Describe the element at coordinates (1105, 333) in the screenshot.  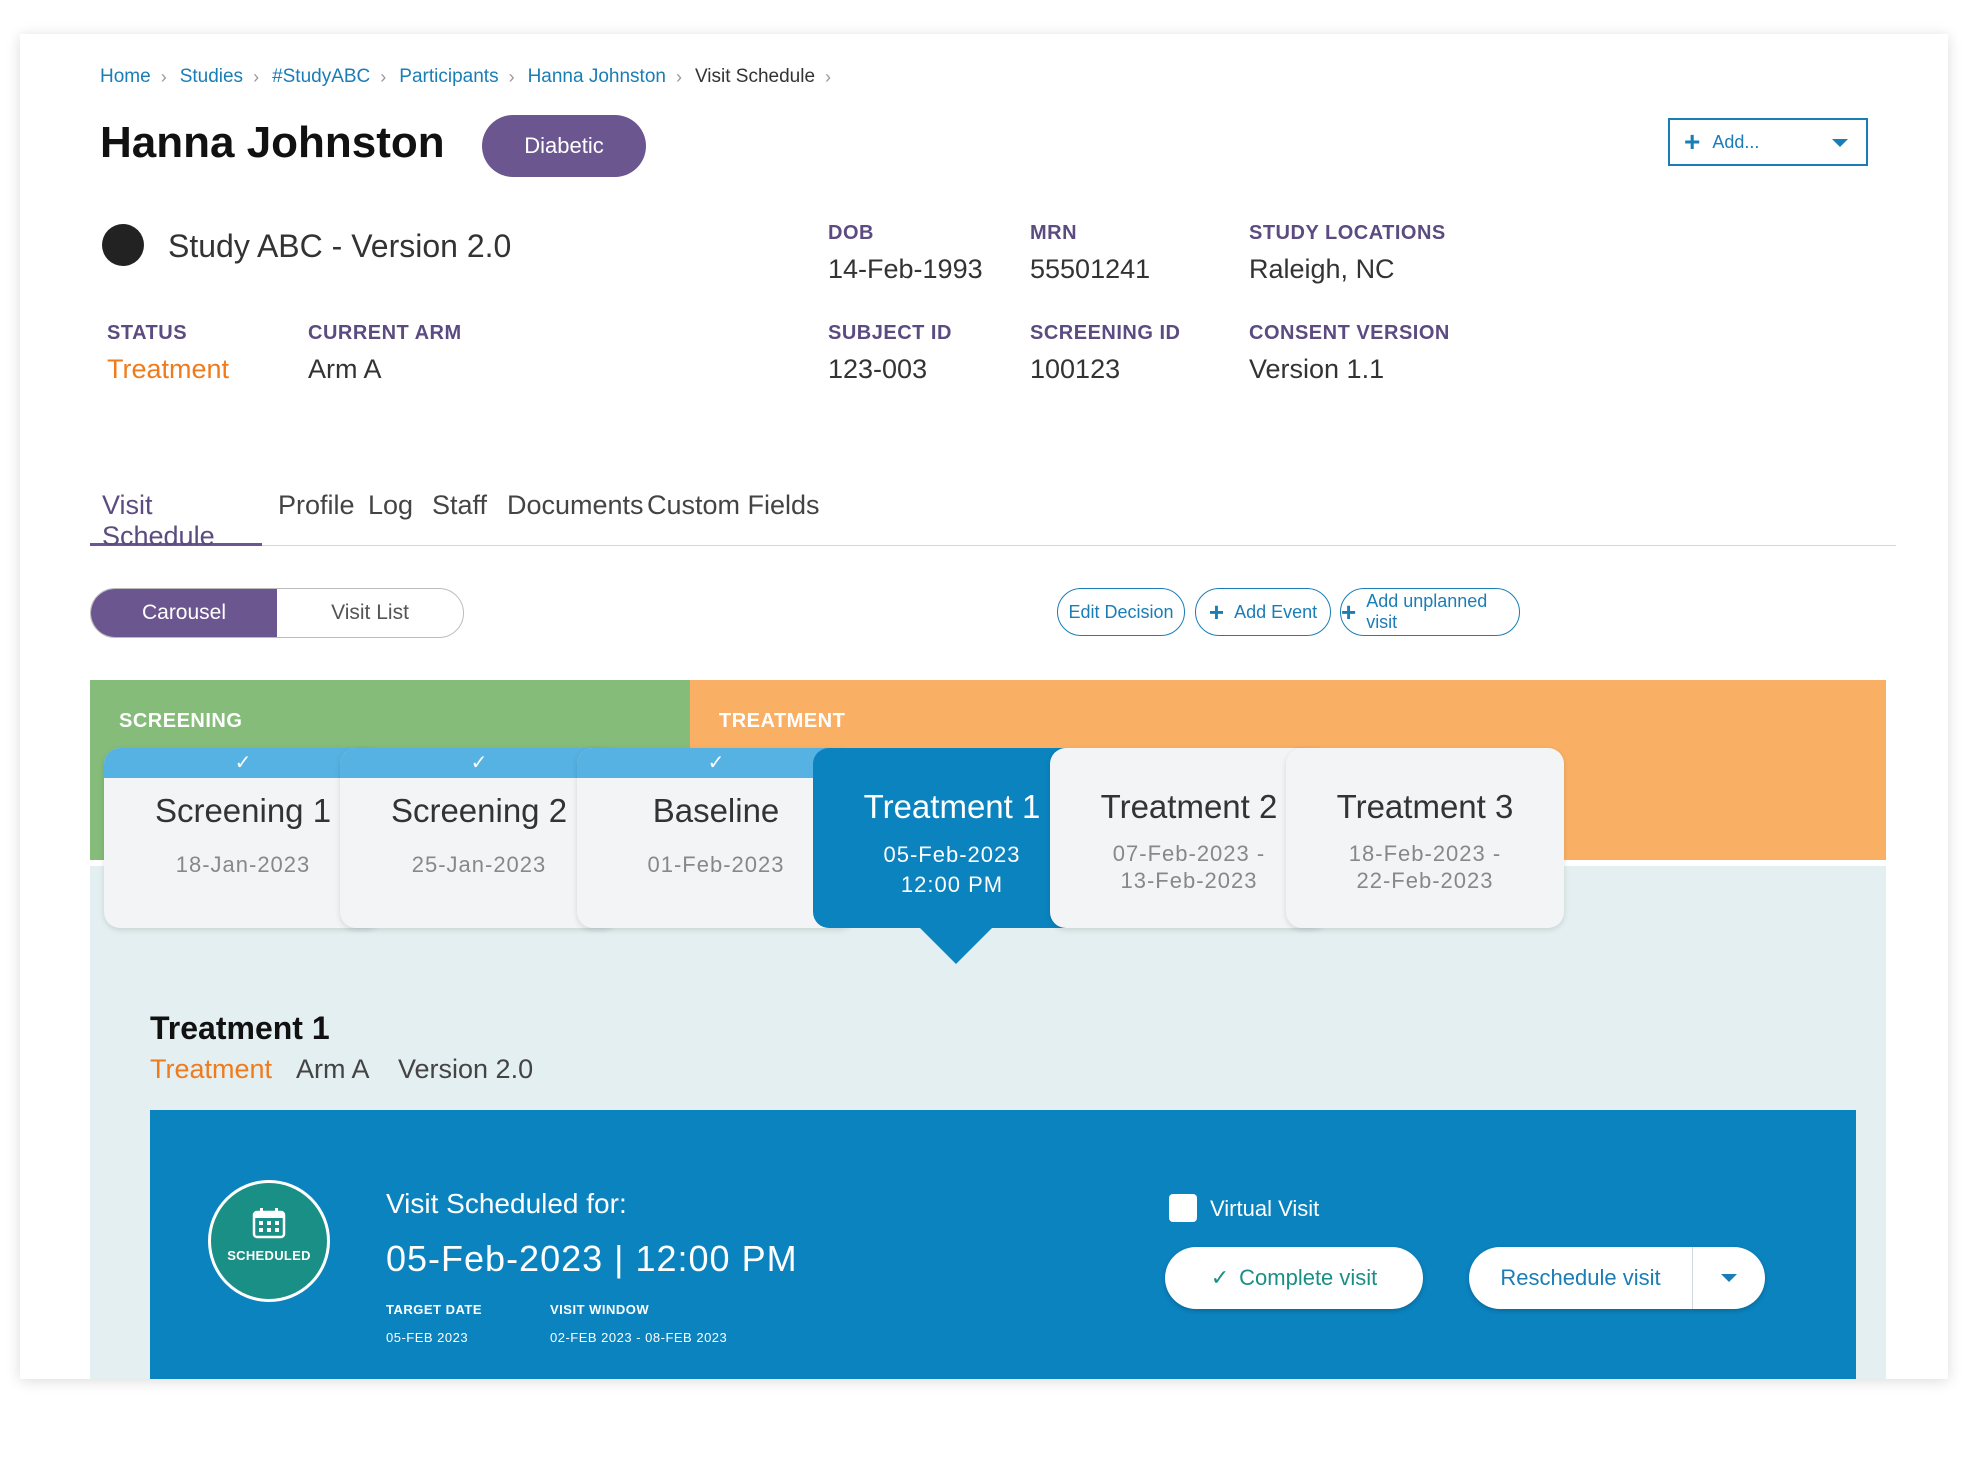
I see `screening-id-label: SCREENING ID` at that location.